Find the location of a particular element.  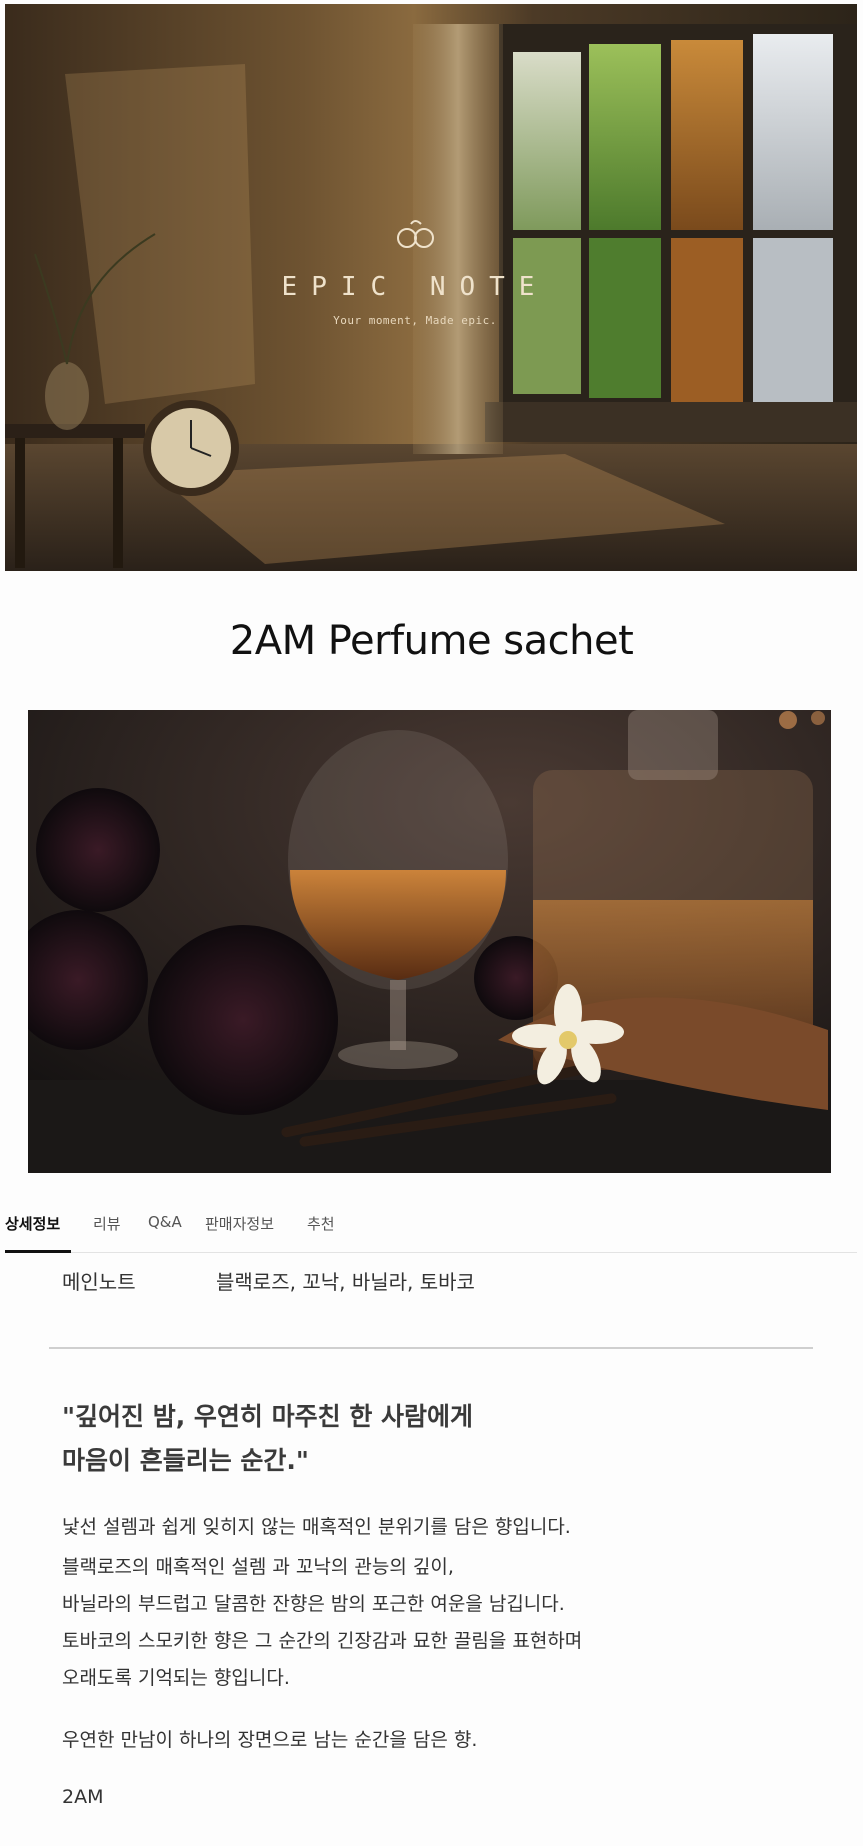

headline-quote: "깊어진 밤, 우연히 마주친 한 사람에게 마음이 흔들리는 순간." is located at coordinates (267, 1439).